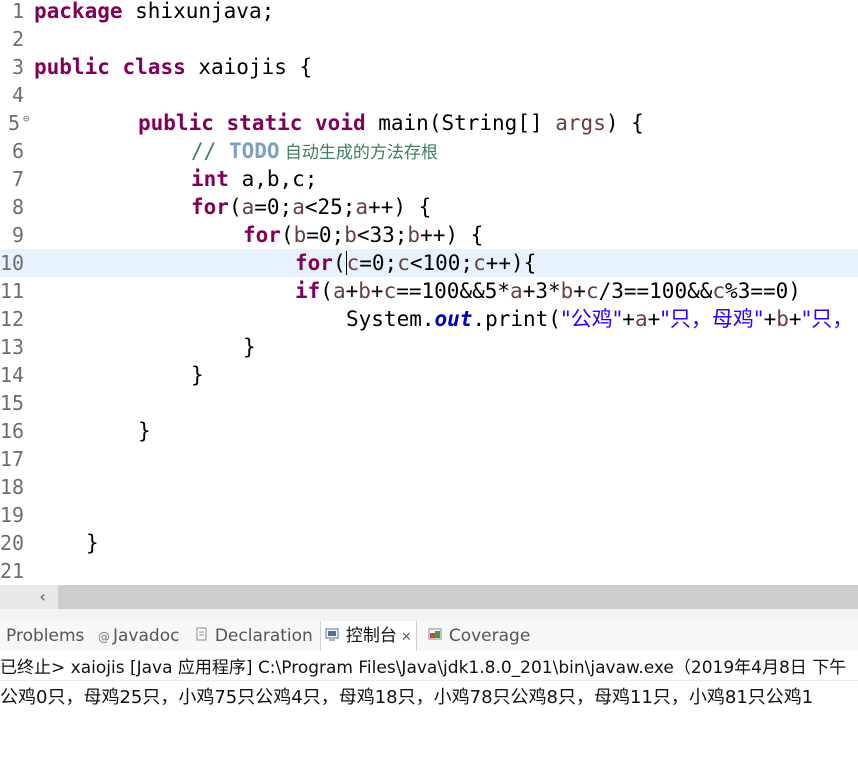 The width and height of the screenshot is (858, 757). What do you see at coordinates (429, 67) in the screenshot?
I see `code-line: 3 public class xaiojis {` at bounding box center [429, 67].